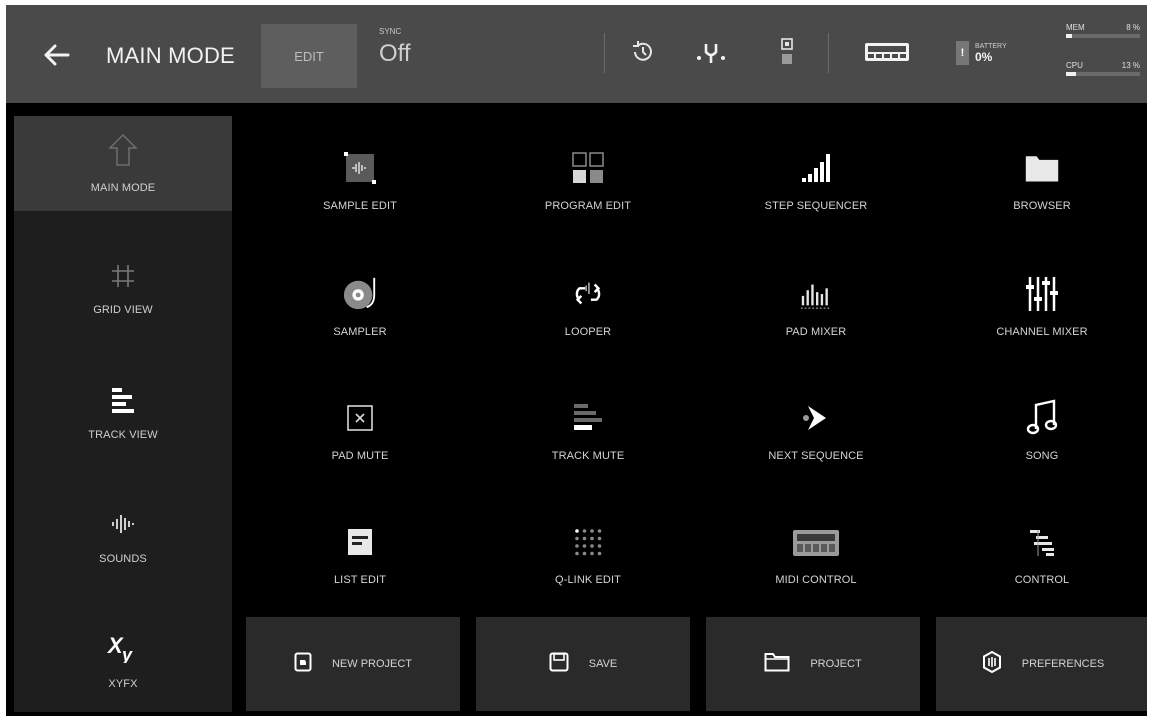 This screenshot has height=721, width=1153. What do you see at coordinates (816, 206) in the screenshot?
I see `tile-label: STEP SEQUENCER` at bounding box center [816, 206].